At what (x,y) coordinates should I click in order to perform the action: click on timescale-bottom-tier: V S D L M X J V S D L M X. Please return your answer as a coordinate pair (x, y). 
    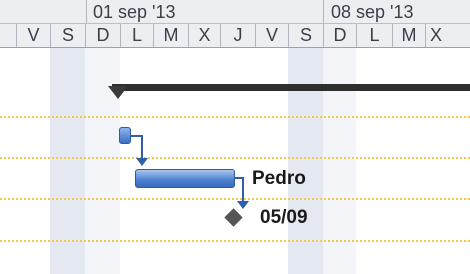
    Looking at the image, I should click on (235, 36).